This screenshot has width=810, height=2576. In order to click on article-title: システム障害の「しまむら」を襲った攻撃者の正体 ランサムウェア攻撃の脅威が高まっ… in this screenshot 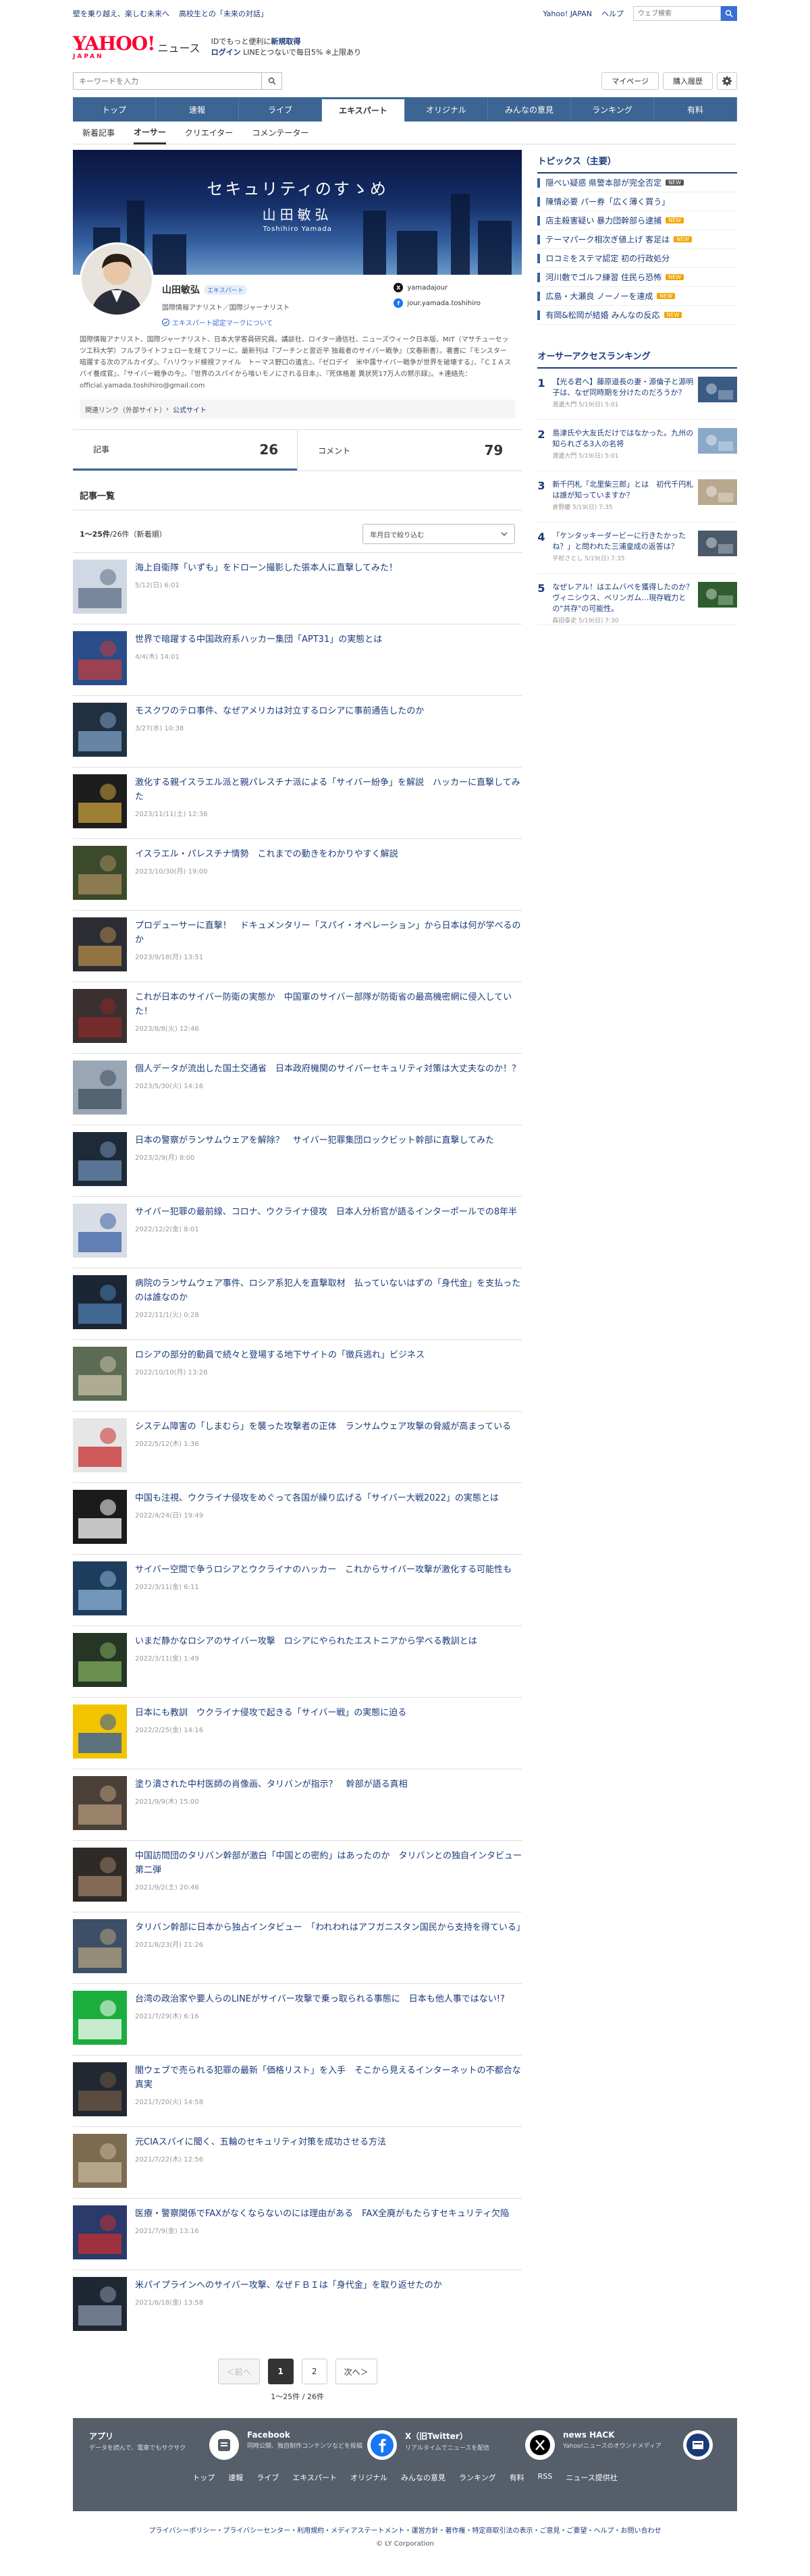, I will do `click(323, 1427)`.